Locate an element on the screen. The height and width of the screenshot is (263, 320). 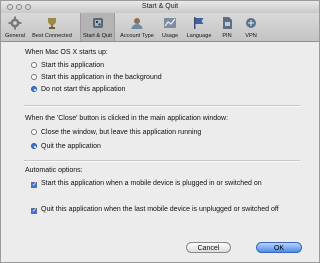
automatic-heading: Automatic options: is located at coordinates (54, 170).